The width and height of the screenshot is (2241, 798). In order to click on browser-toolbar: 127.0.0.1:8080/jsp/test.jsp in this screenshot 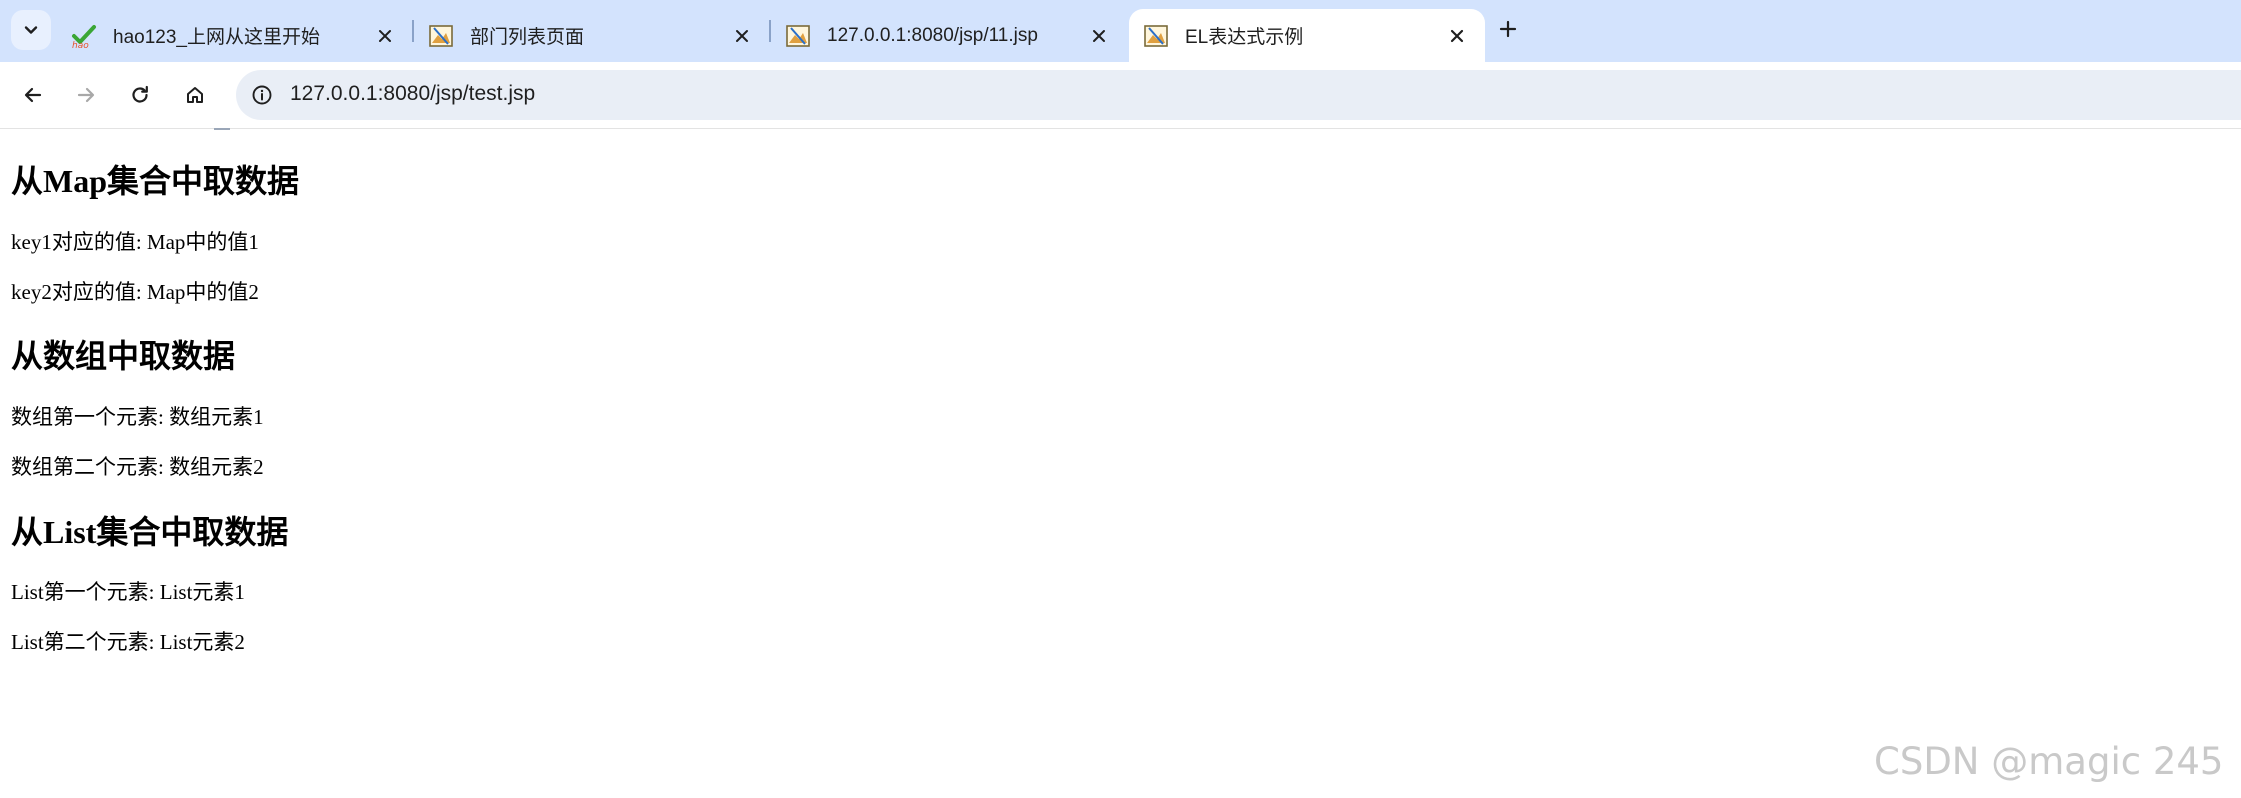, I will do `click(1120, 95)`.